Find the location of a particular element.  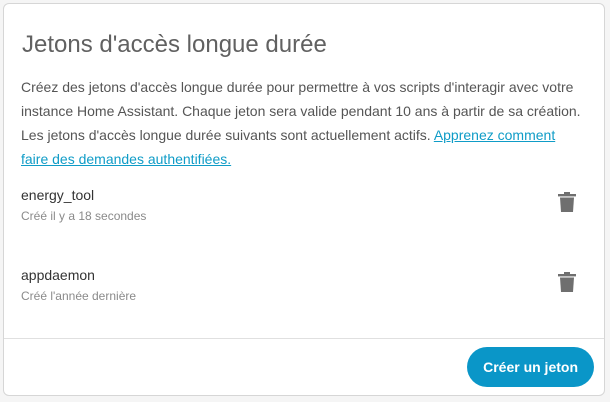

card-title: Jetons d'accès longue durée is located at coordinates (174, 44).